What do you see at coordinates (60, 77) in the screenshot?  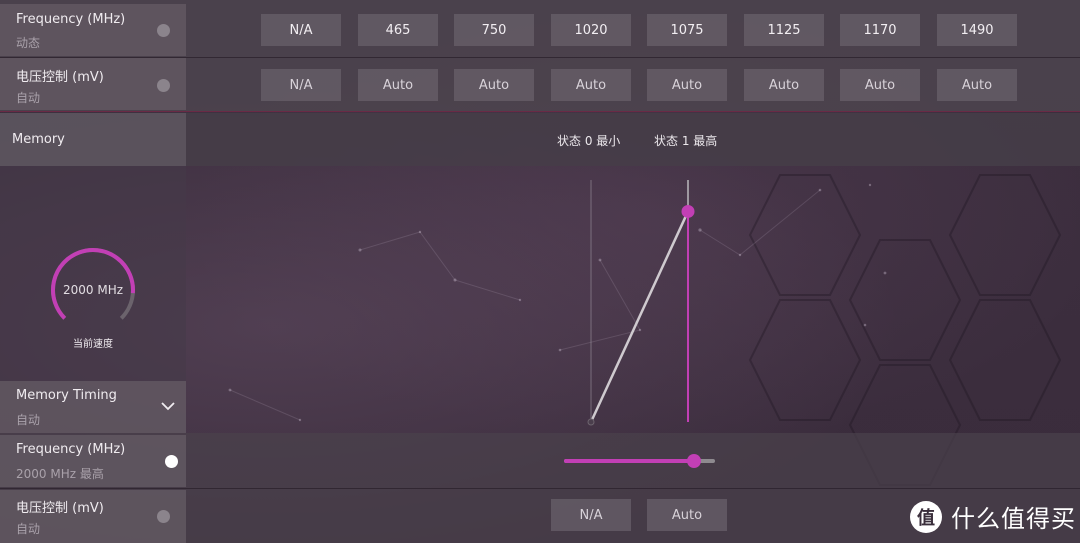 I see `gpu-voltage-title: 电压控制 (mV)` at bounding box center [60, 77].